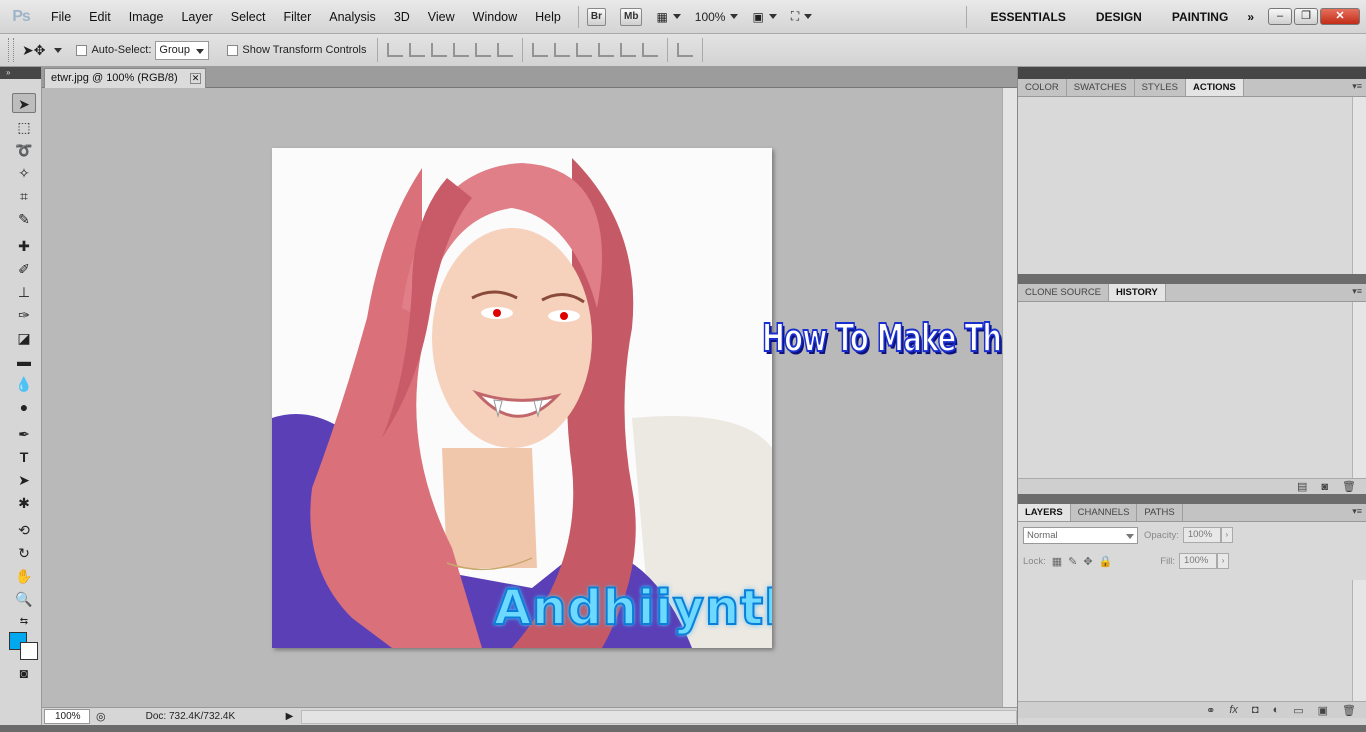 This screenshot has width=1366, height=732. I want to click on healing-brush-tool-icon: ✚, so click(24, 246).